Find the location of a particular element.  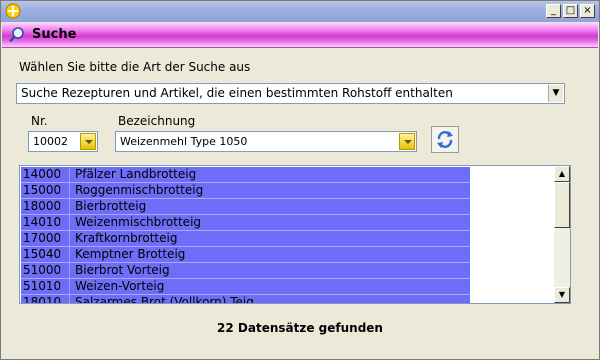

search-magnifier-icon is located at coordinates (16, 35).